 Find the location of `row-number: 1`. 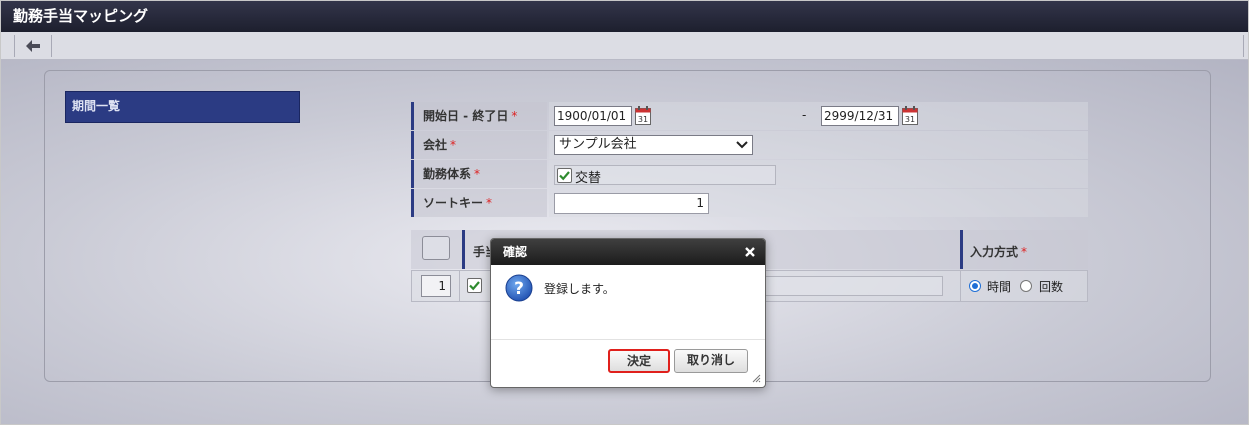

row-number: 1 is located at coordinates (436, 286).